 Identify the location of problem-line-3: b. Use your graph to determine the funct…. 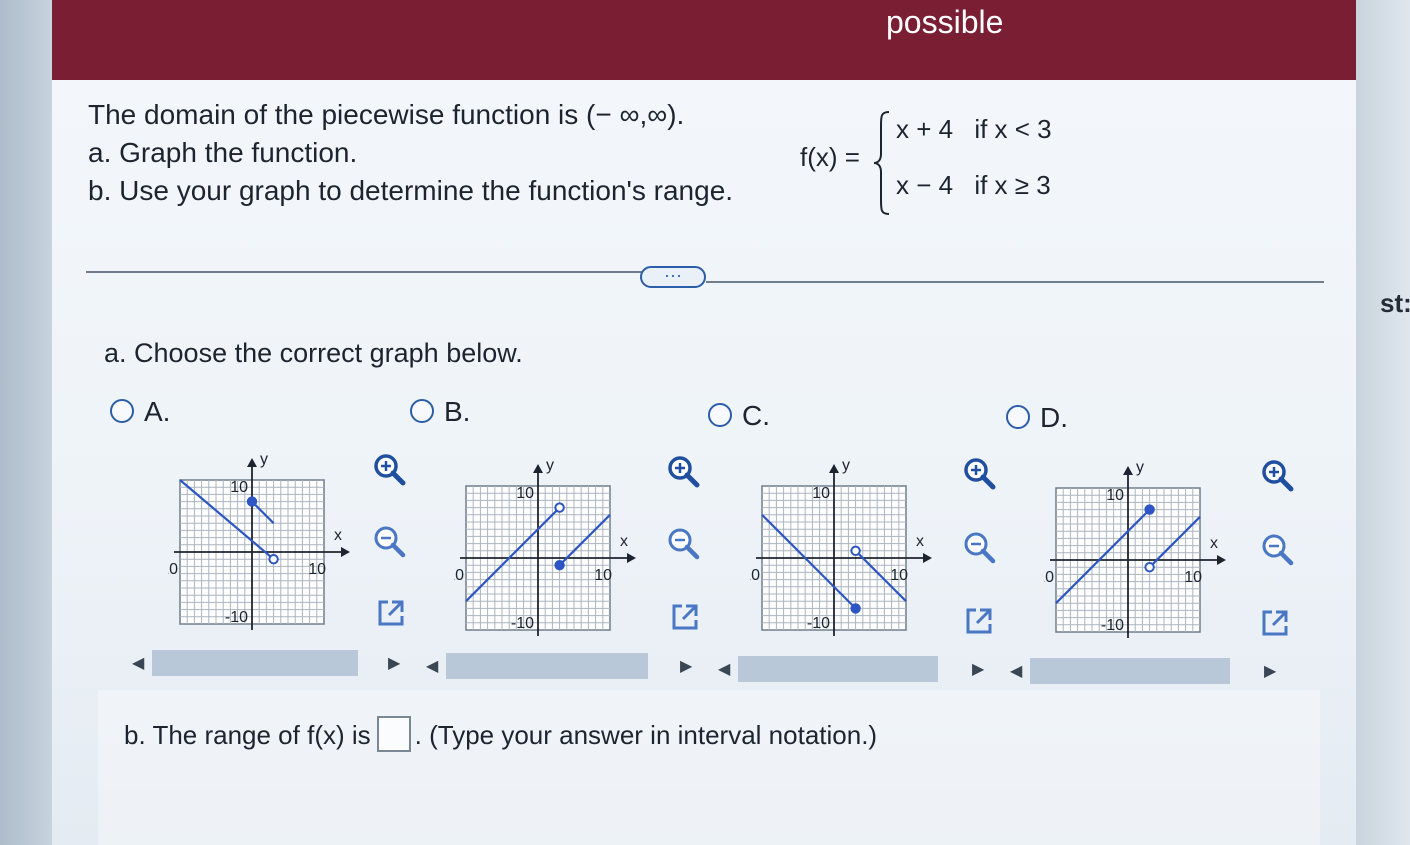
(411, 190).